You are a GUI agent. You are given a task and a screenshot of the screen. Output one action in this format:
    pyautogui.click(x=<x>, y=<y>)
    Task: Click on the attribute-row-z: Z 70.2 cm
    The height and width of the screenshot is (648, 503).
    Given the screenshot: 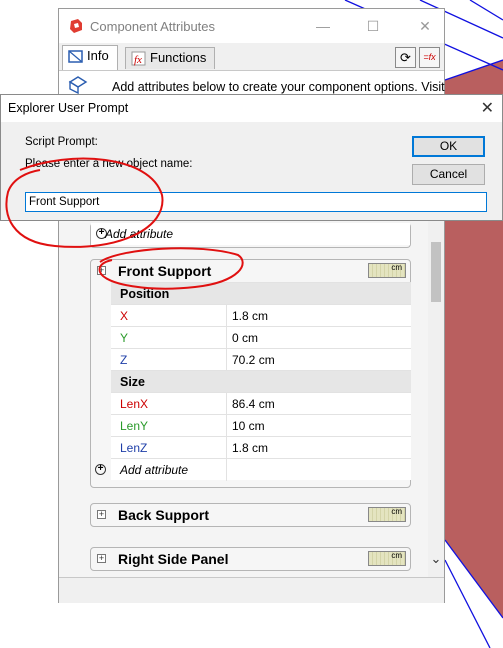 What is the action you would take?
    pyautogui.click(x=261, y=359)
    